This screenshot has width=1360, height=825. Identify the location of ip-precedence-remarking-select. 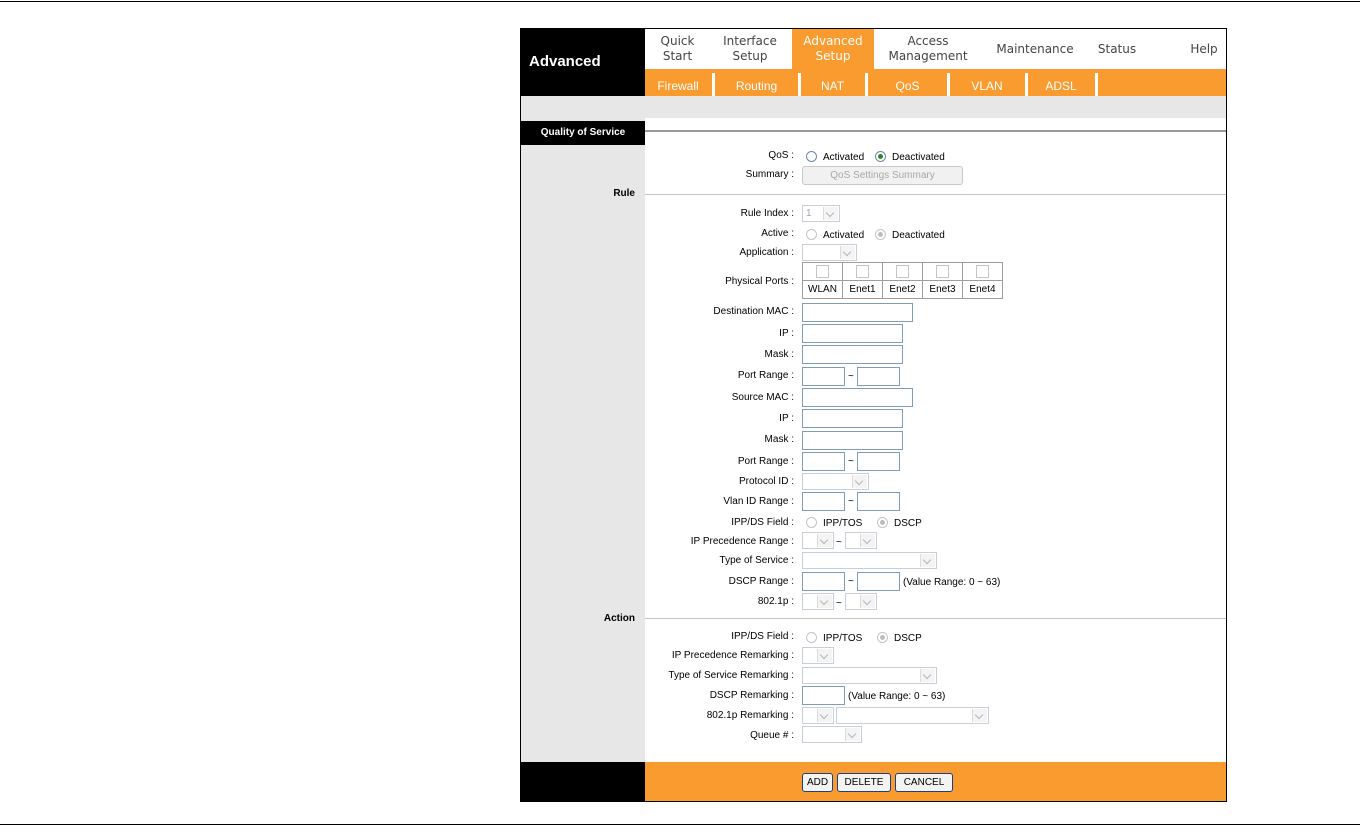
(818, 655).